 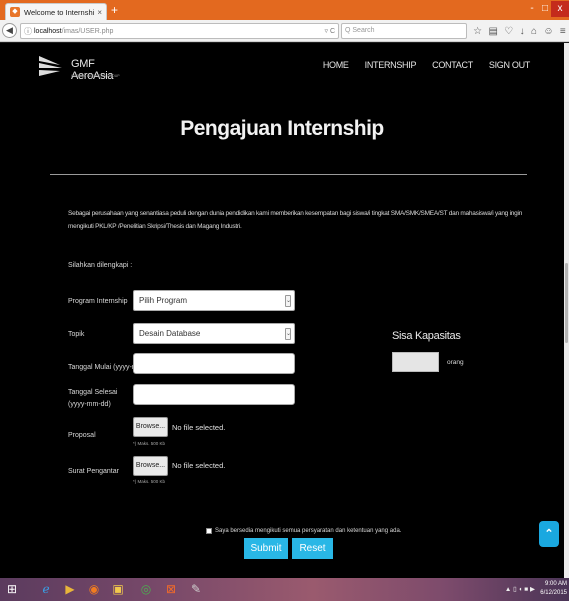 I want to click on page-title: Pengajuan Internship, so click(x=282, y=128).